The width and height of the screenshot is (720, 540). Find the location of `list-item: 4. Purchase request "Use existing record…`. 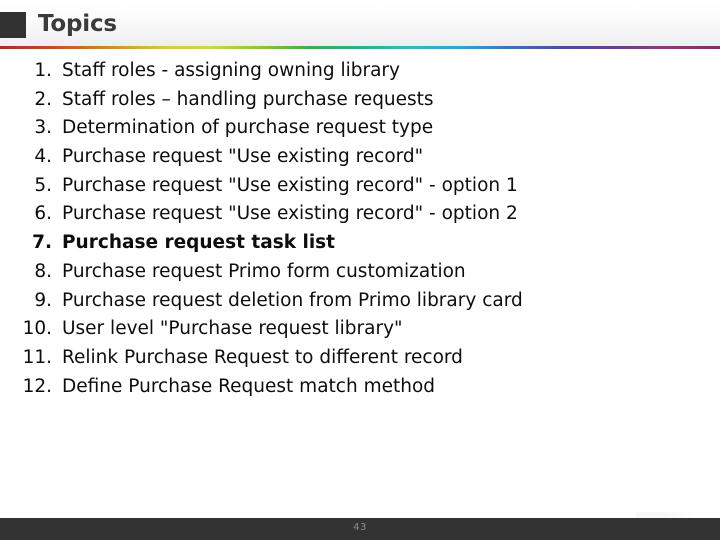

list-item: 4. Purchase request "Use existing record… is located at coordinates (360, 160).